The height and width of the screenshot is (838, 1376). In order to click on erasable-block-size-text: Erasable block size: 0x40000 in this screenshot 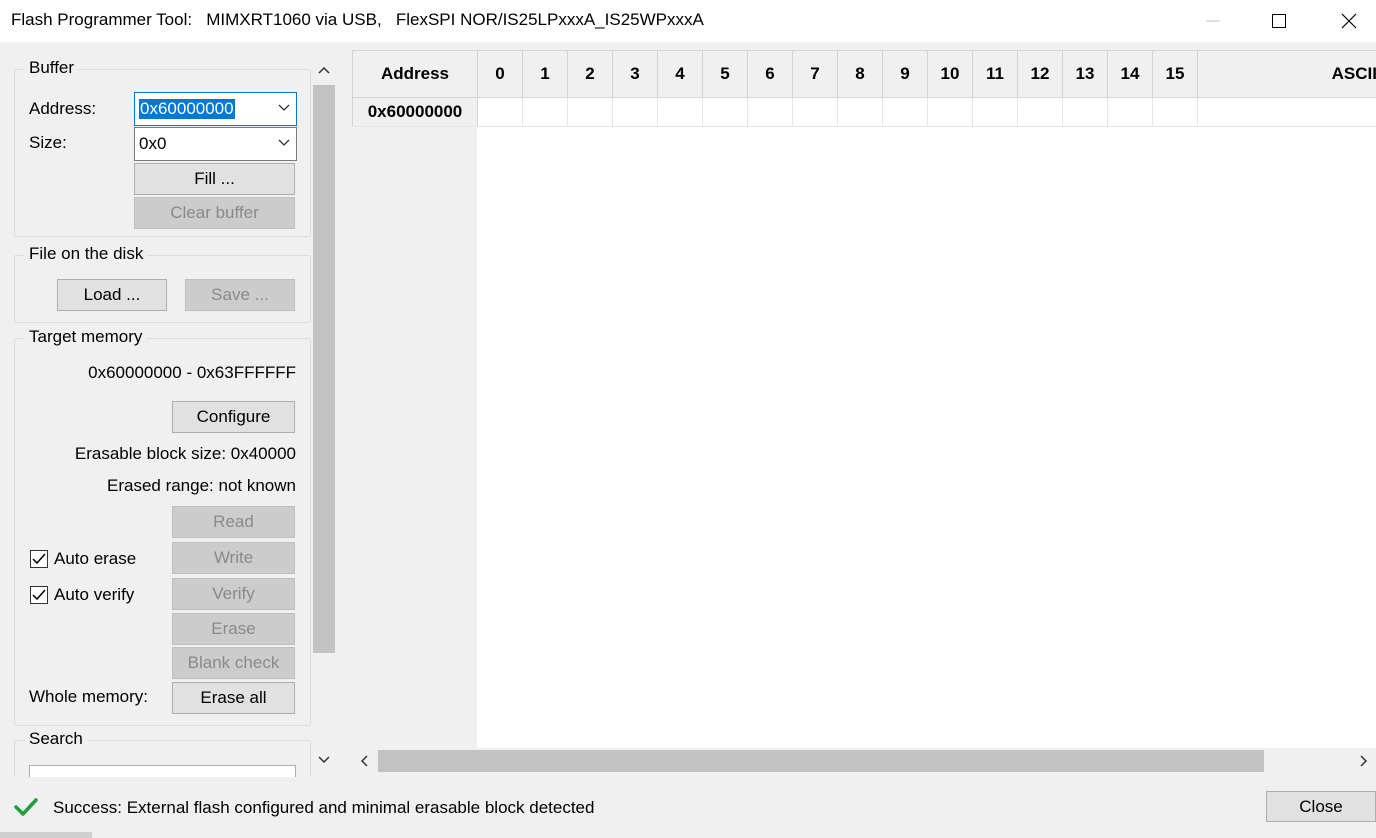, I will do `click(185, 453)`.